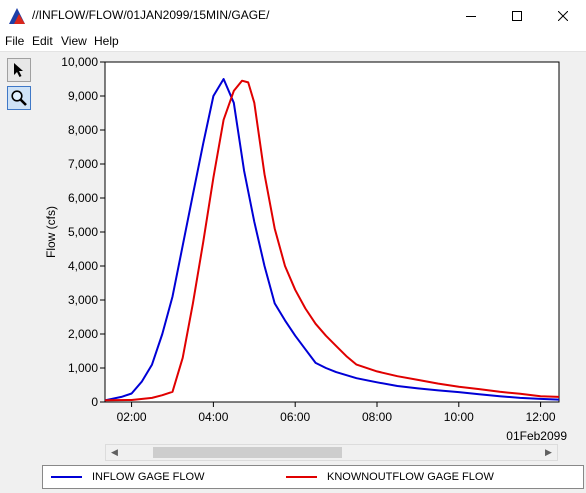 The image size is (586, 493). Describe the element at coordinates (17, 16) in the screenshot. I see `app-logo-icon` at that location.